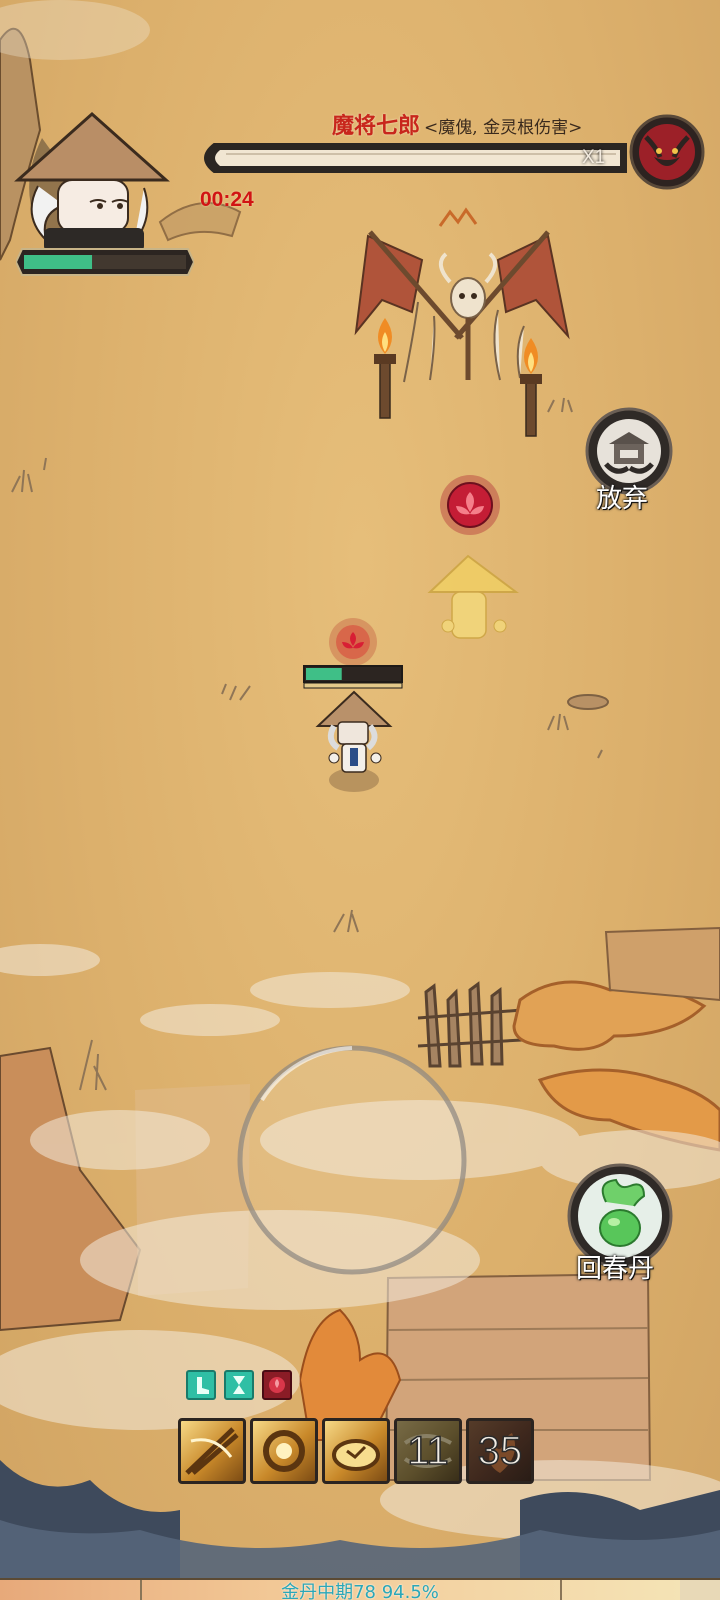 Image resolution: width=720 pixels, height=1600 pixels. Describe the element at coordinates (354, 741) in the screenshot. I see `player-character` at that location.